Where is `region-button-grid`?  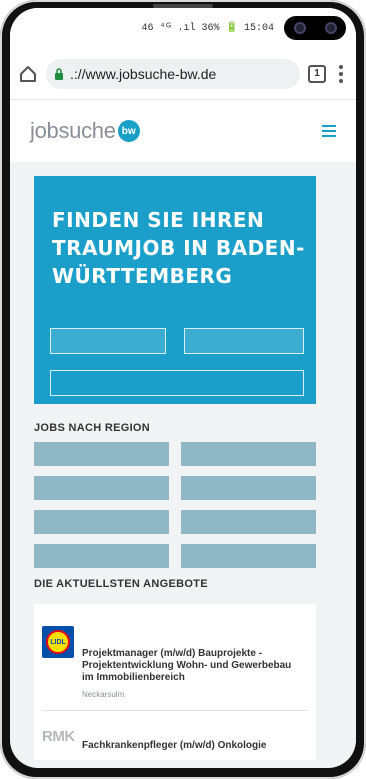 region-button-grid is located at coordinates (175, 505).